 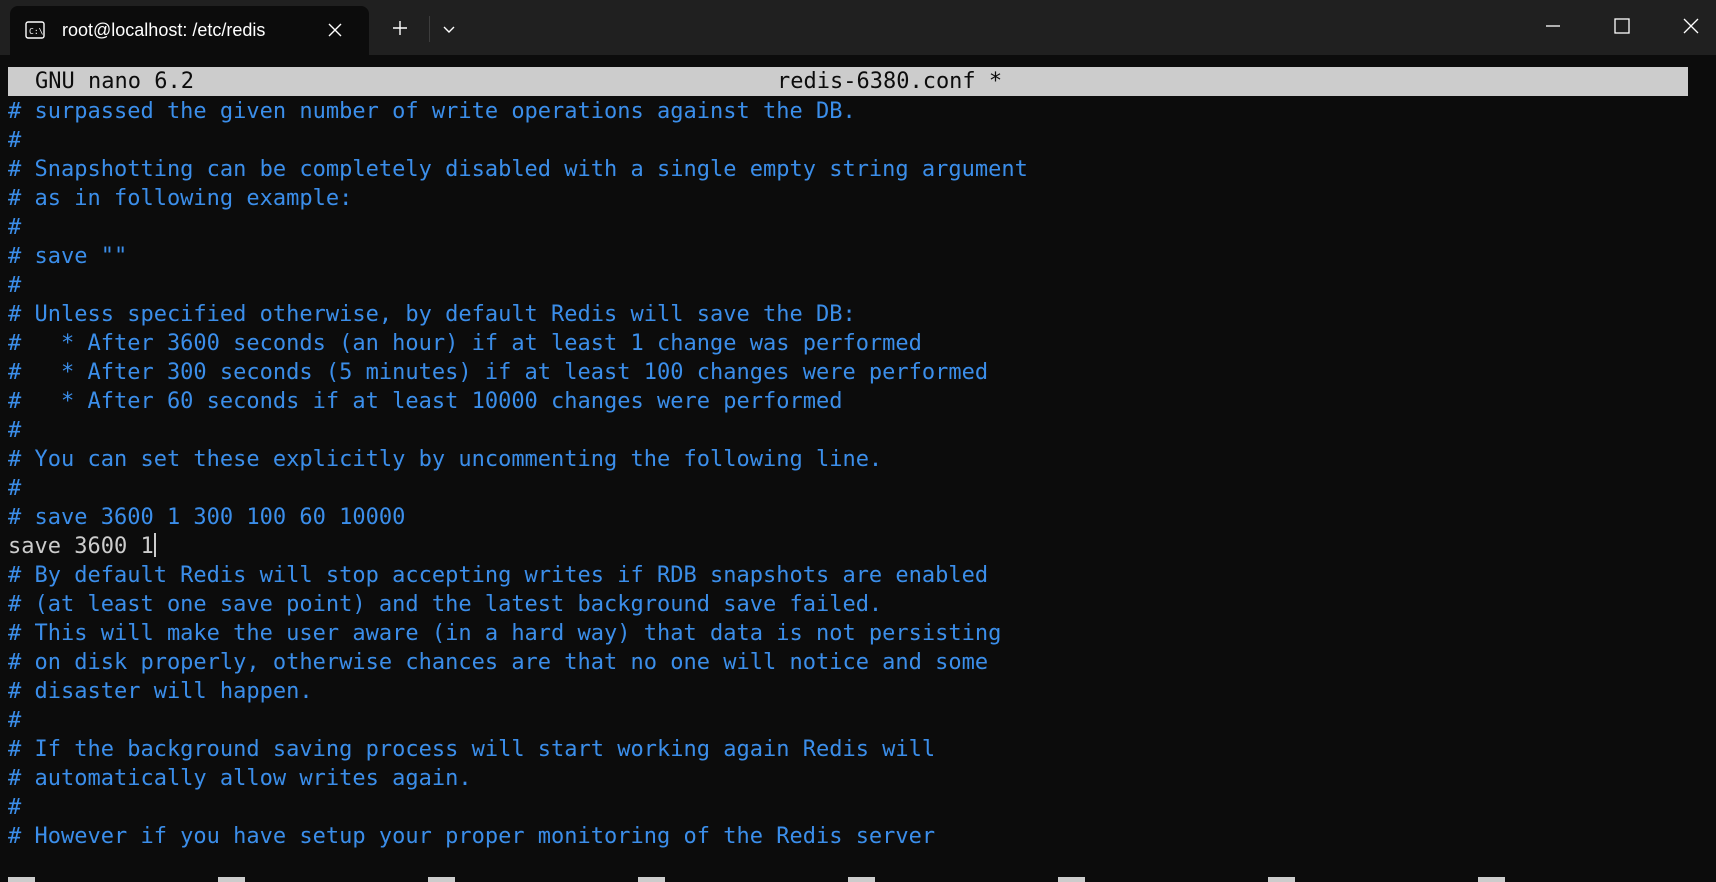 What do you see at coordinates (114, 81) in the screenshot?
I see `nano-version: GNU nano 6.2` at bounding box center [114, 81].